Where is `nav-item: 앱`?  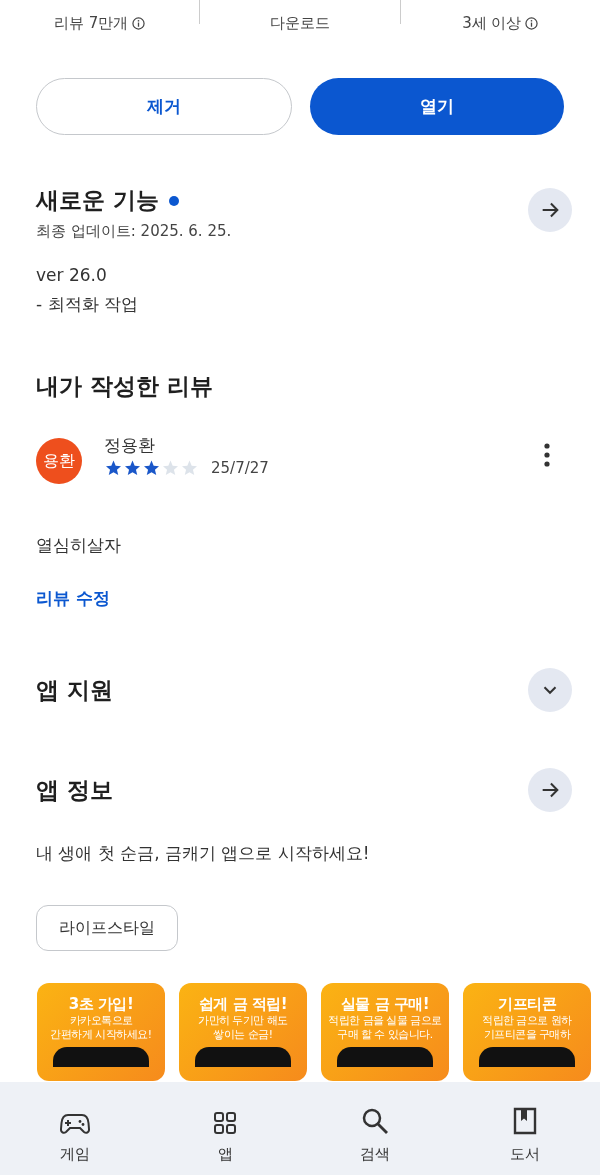 nav-item: 앱 is located at coordinates (225, 1130).